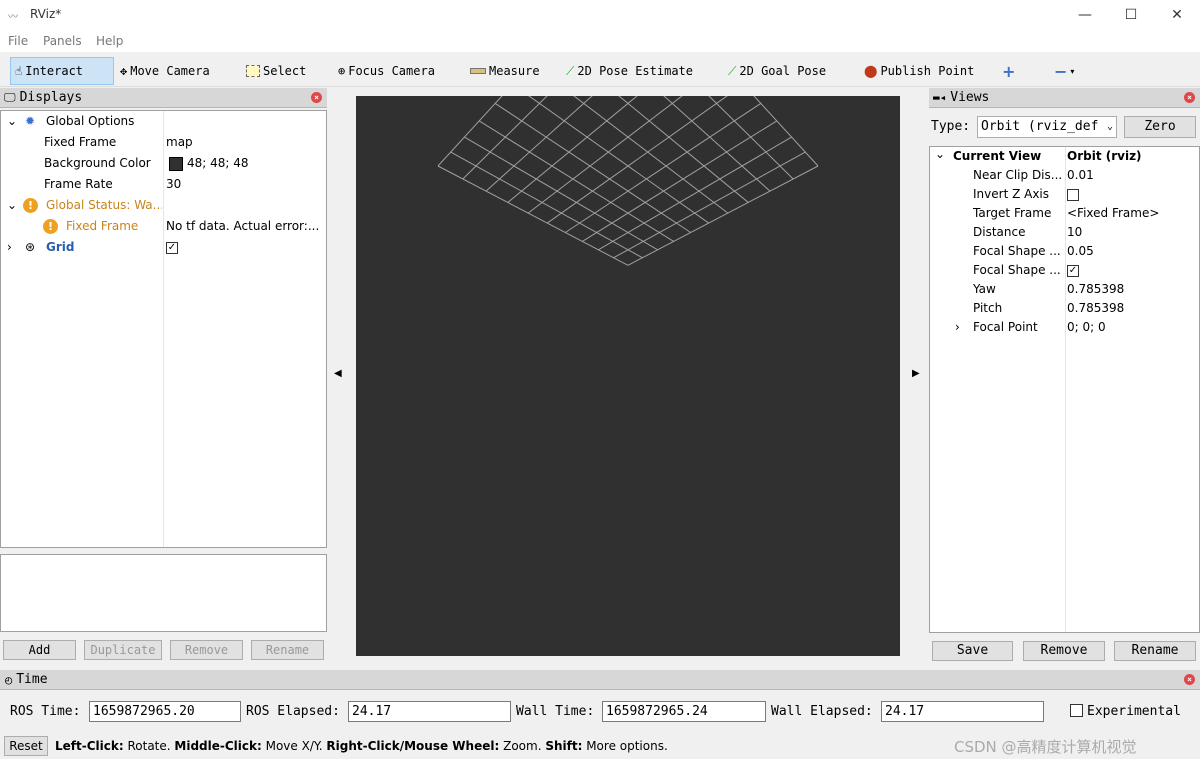  Describe the element at coordinates (10, 97) in the screenshot. I see `monitor-icon: 🖵` at that location.